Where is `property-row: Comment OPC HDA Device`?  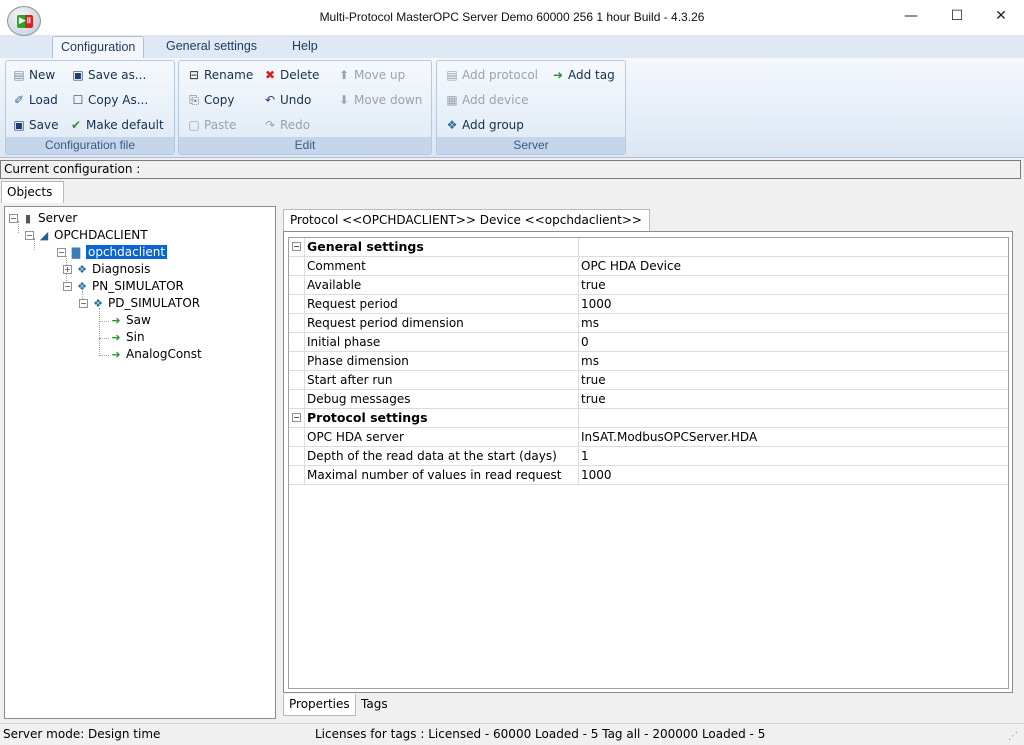
property-row: Comment OPC HDA Device is located at coordinates (648, 266).